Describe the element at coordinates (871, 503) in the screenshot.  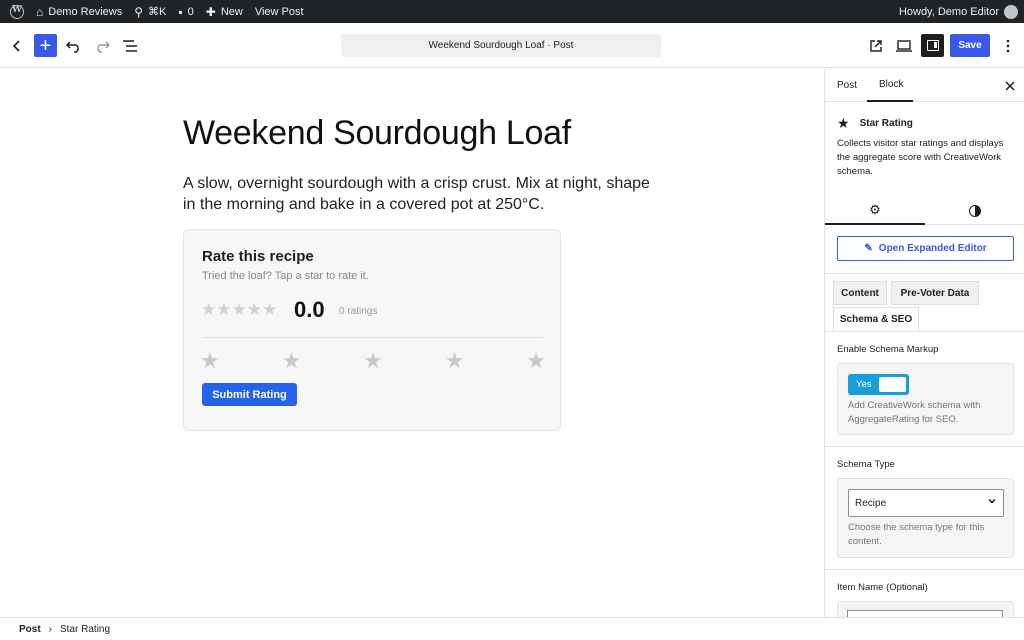
I see `schema-type-value: Recipe` at that location.